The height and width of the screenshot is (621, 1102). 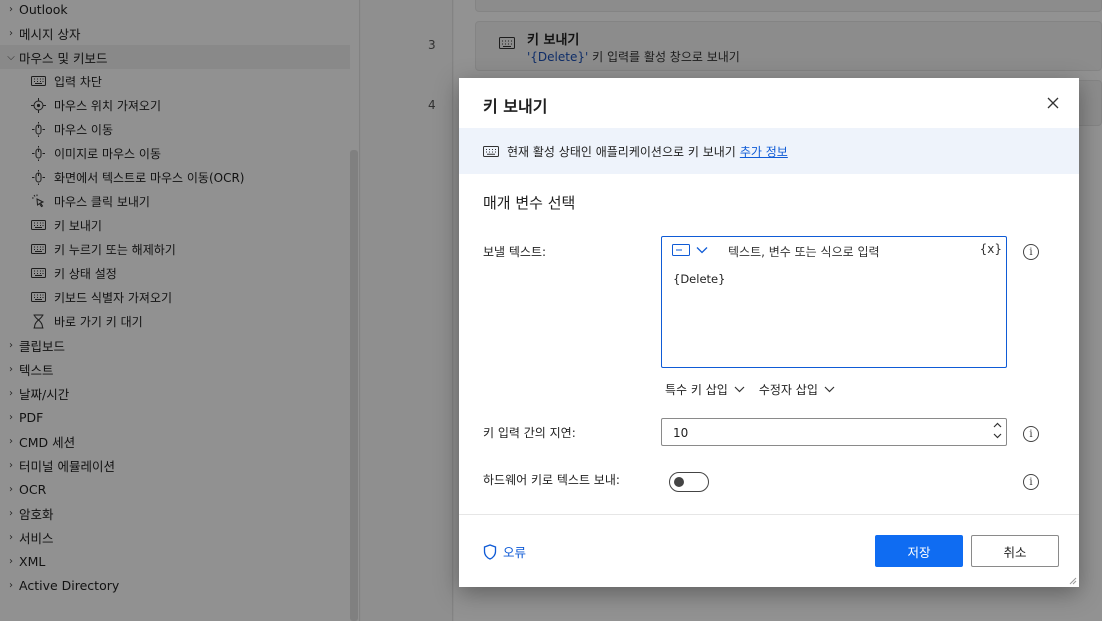 I want to click on increment-button, so click(x=997, y=426).